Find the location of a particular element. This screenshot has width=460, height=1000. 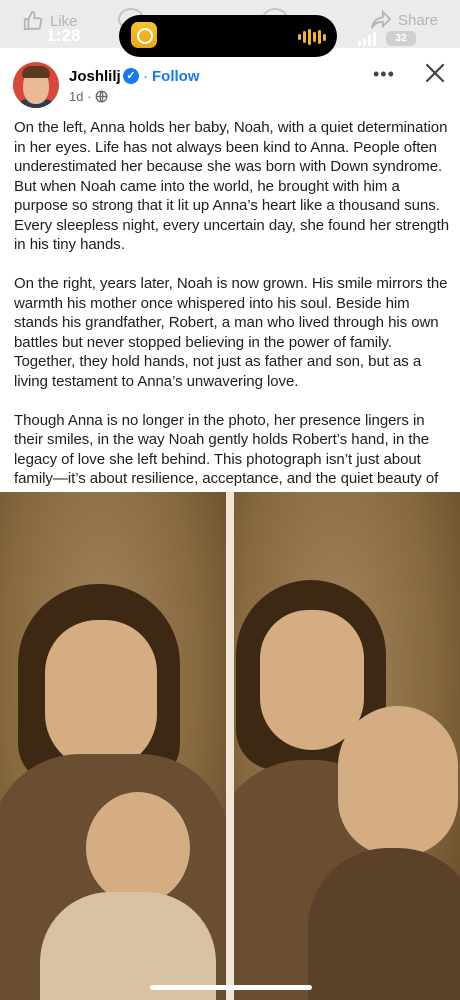

clock-app-icon is located at coordinates (144, 35).